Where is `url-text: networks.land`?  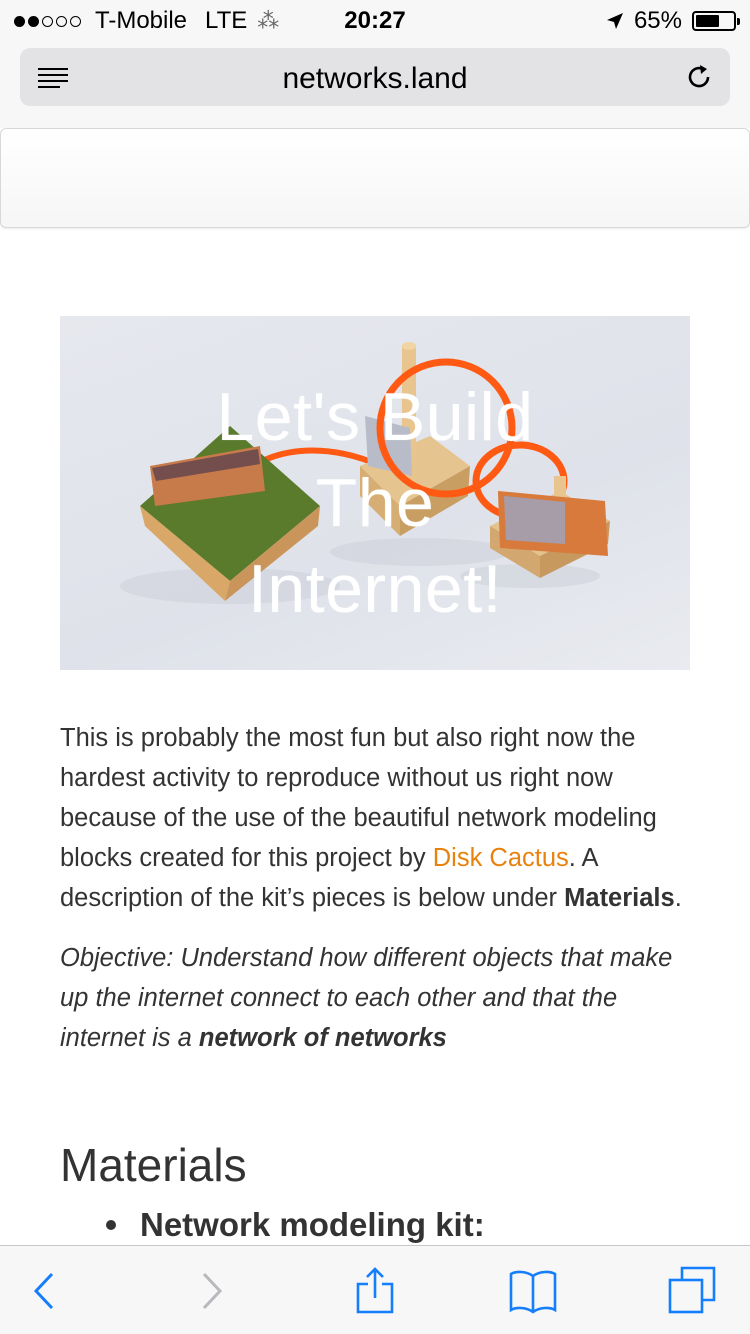
url-text: networks.land is located at coordinates (375, 79).